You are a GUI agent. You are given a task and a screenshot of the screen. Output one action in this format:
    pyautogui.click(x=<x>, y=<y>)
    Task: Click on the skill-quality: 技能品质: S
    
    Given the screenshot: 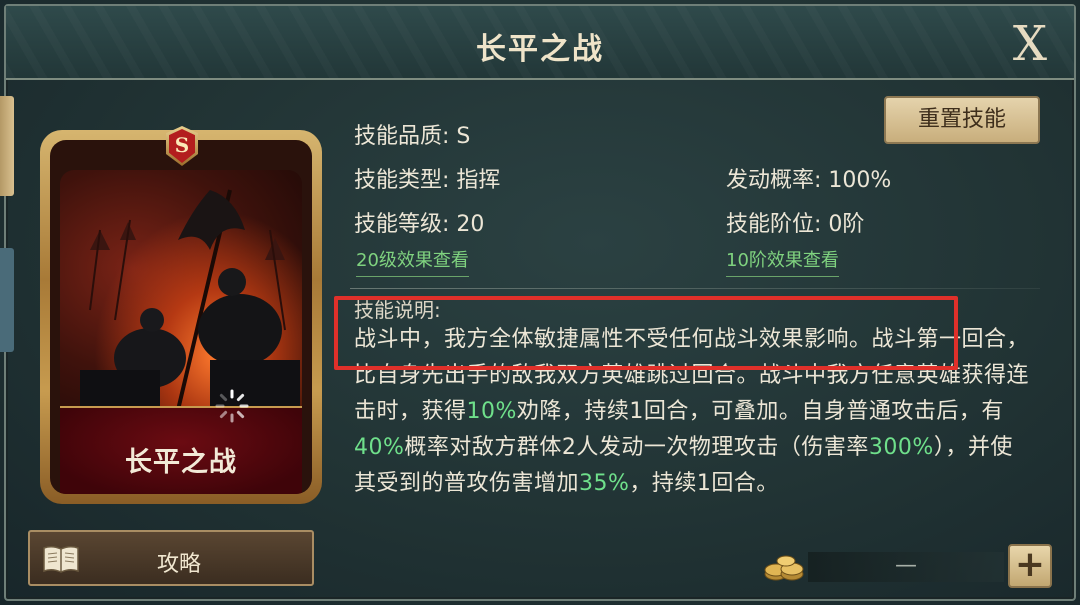 What is the action you would take?
    pyautogui.click(x=412, y=136)
    